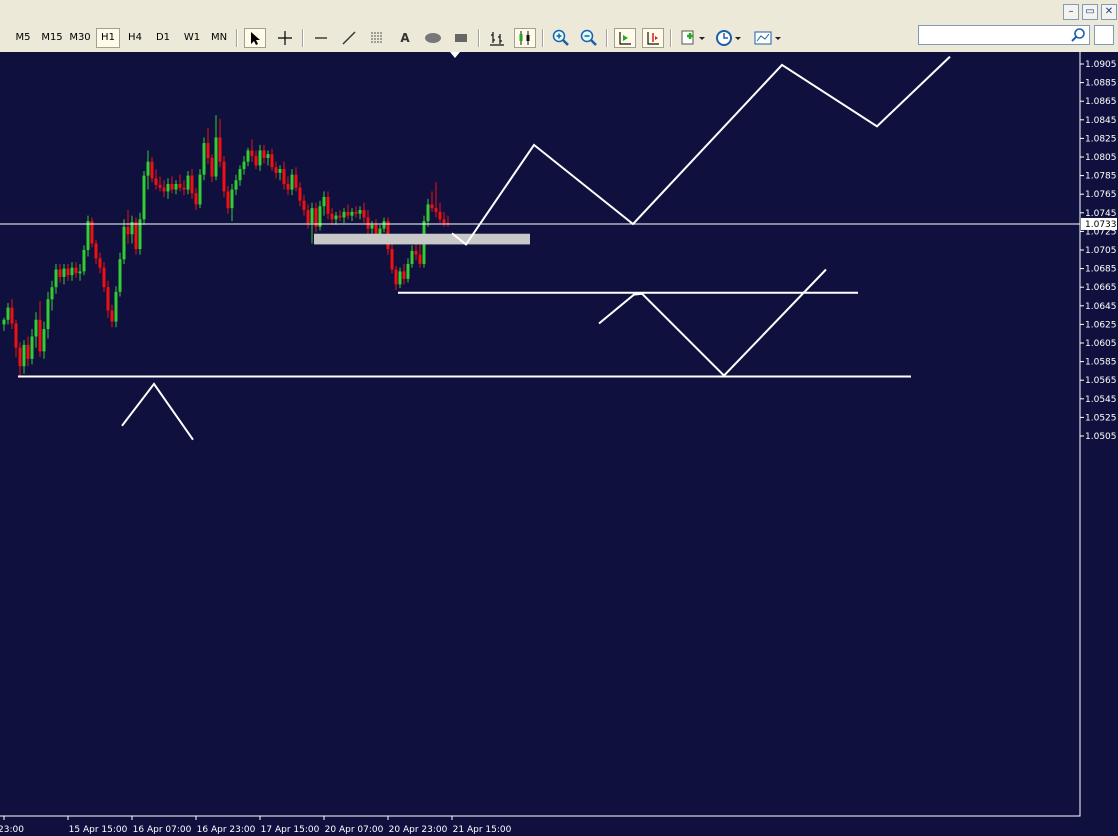 The width and height of the screenshot is (1118, 836). I want to click on autoscroll-icon, so click(625, 38).